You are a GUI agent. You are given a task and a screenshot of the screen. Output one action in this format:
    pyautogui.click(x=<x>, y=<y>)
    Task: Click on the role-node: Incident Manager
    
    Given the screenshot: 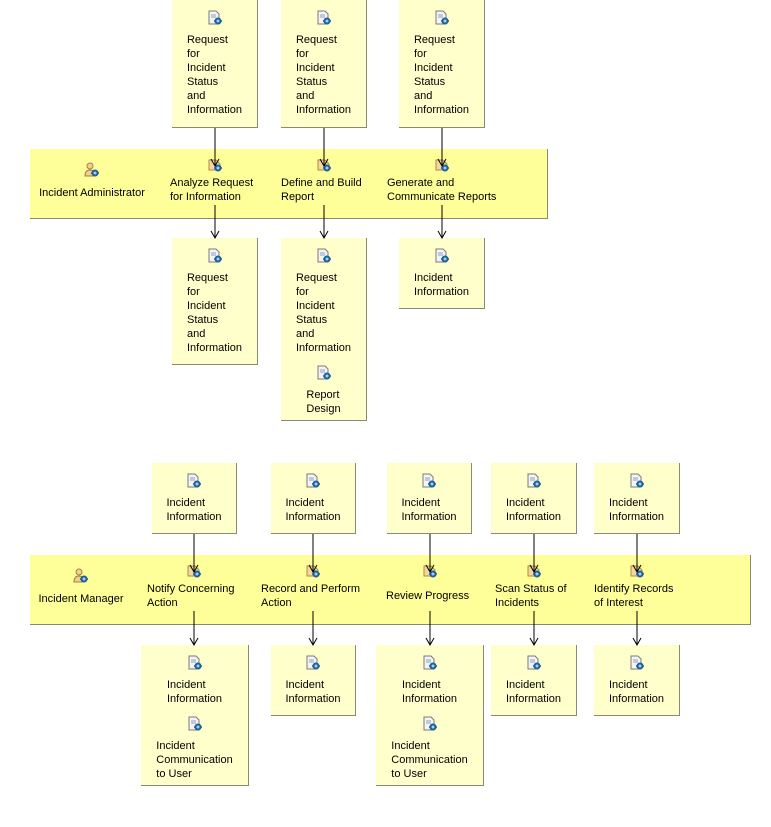 What is the action you would take?
    pyautogui.click(x=81, y=587)
    